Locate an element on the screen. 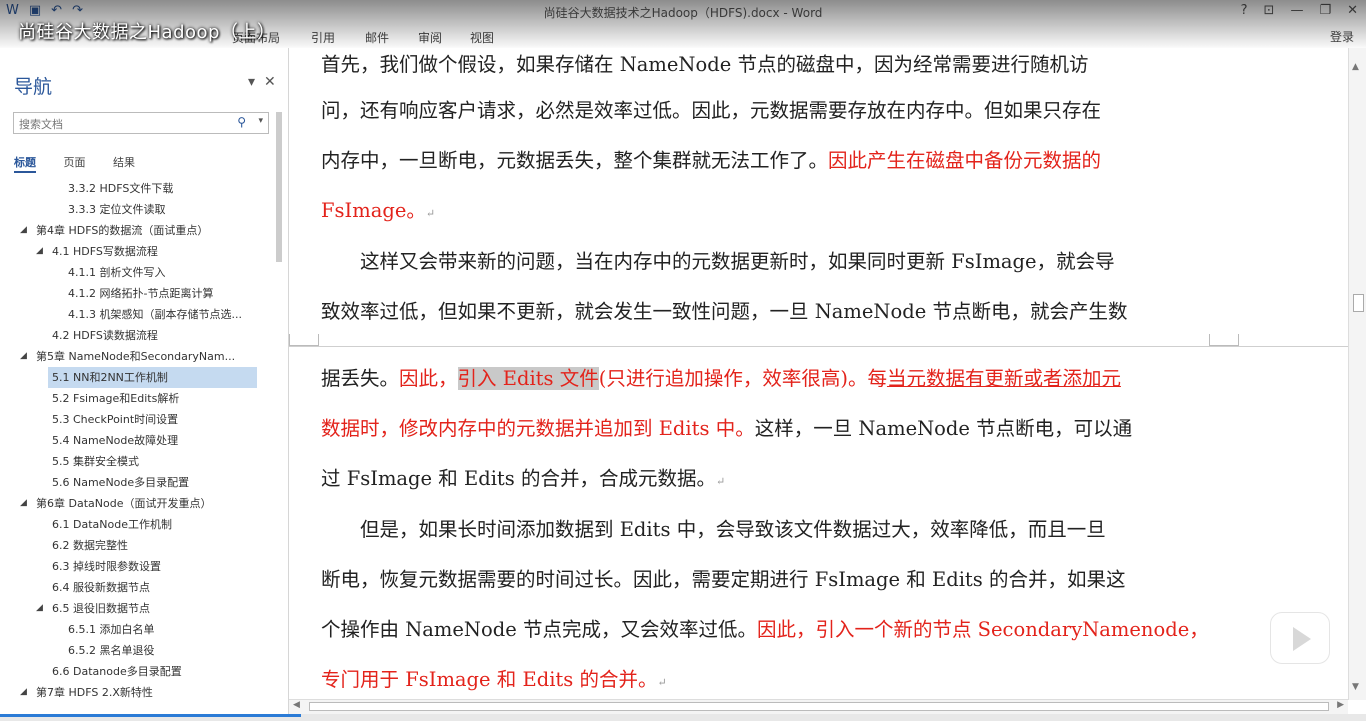 This screenshot has width=1366, height=721. document-text-line: 问，还有响应客户请求，必然是效率过低。因此，元数据需要存放在内存中。但如果只存在 is located at coordinates (711, 108).